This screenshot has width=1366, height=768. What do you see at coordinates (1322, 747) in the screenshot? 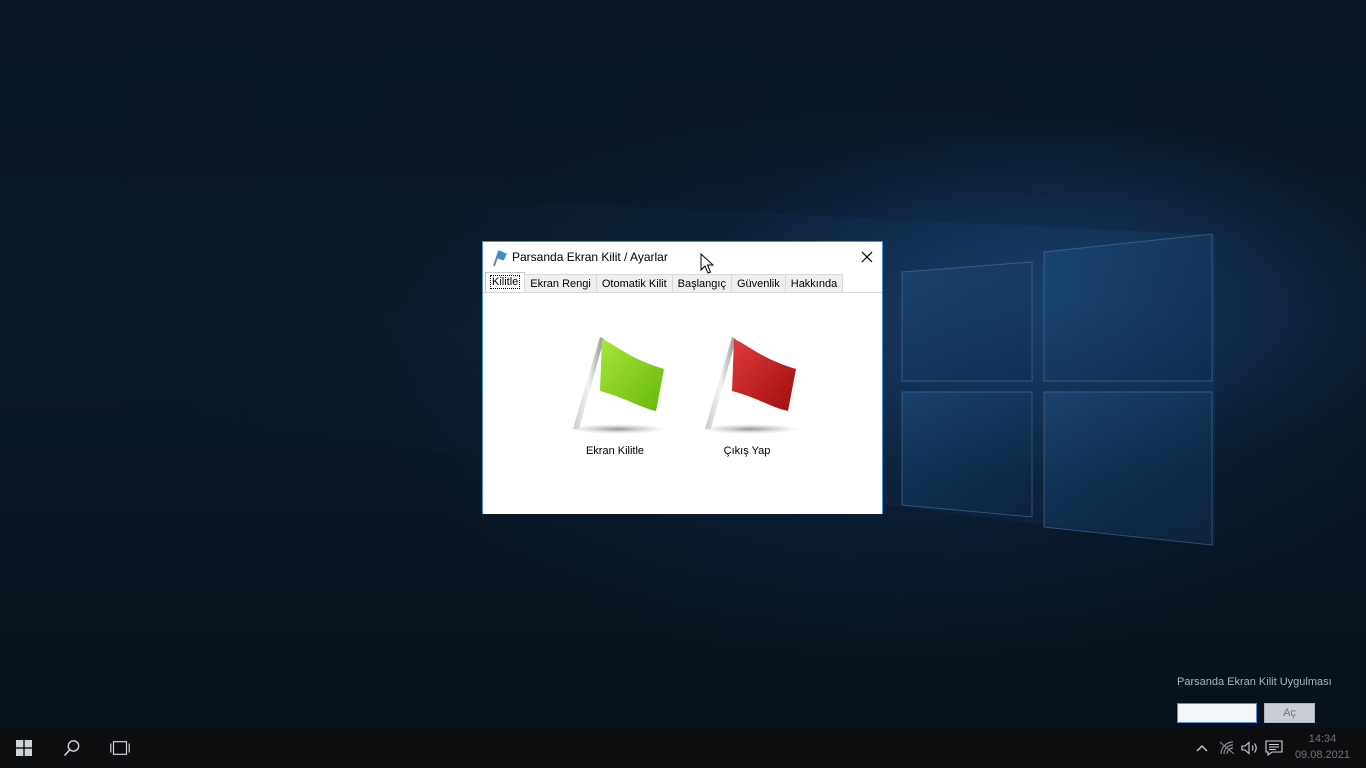
I see `taskbar-clock: 14:34 09.08.2021` at bounding box center [1322, 747].